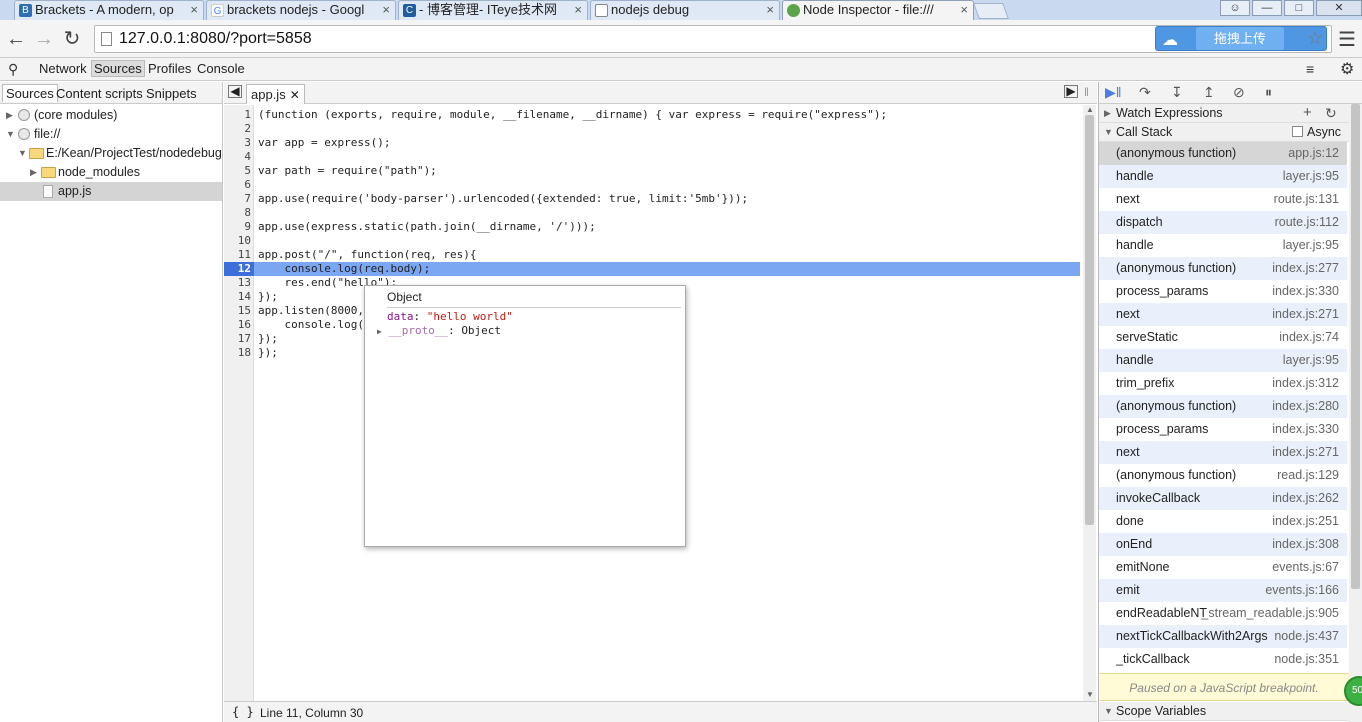  I want to click on user-icon: ☺, so click(1235, 8).